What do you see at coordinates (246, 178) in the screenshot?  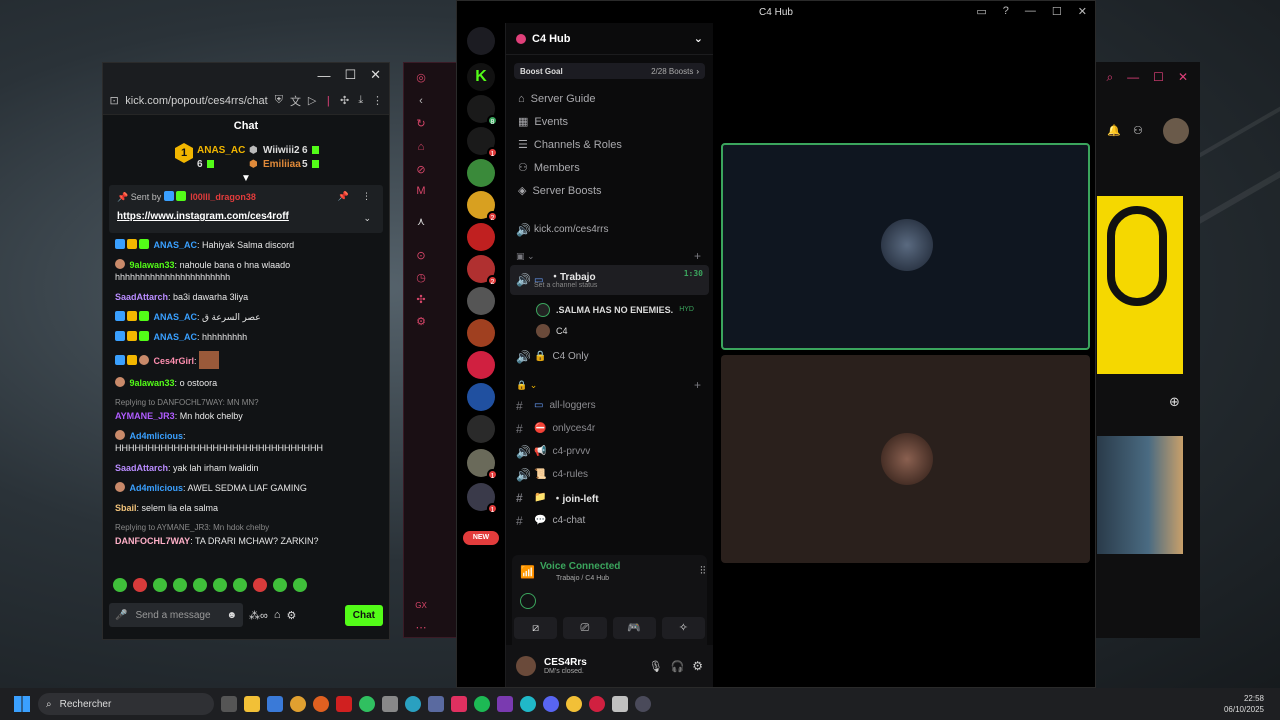 I see `collapse-icon: ▼` at bounding box center [246, 178].